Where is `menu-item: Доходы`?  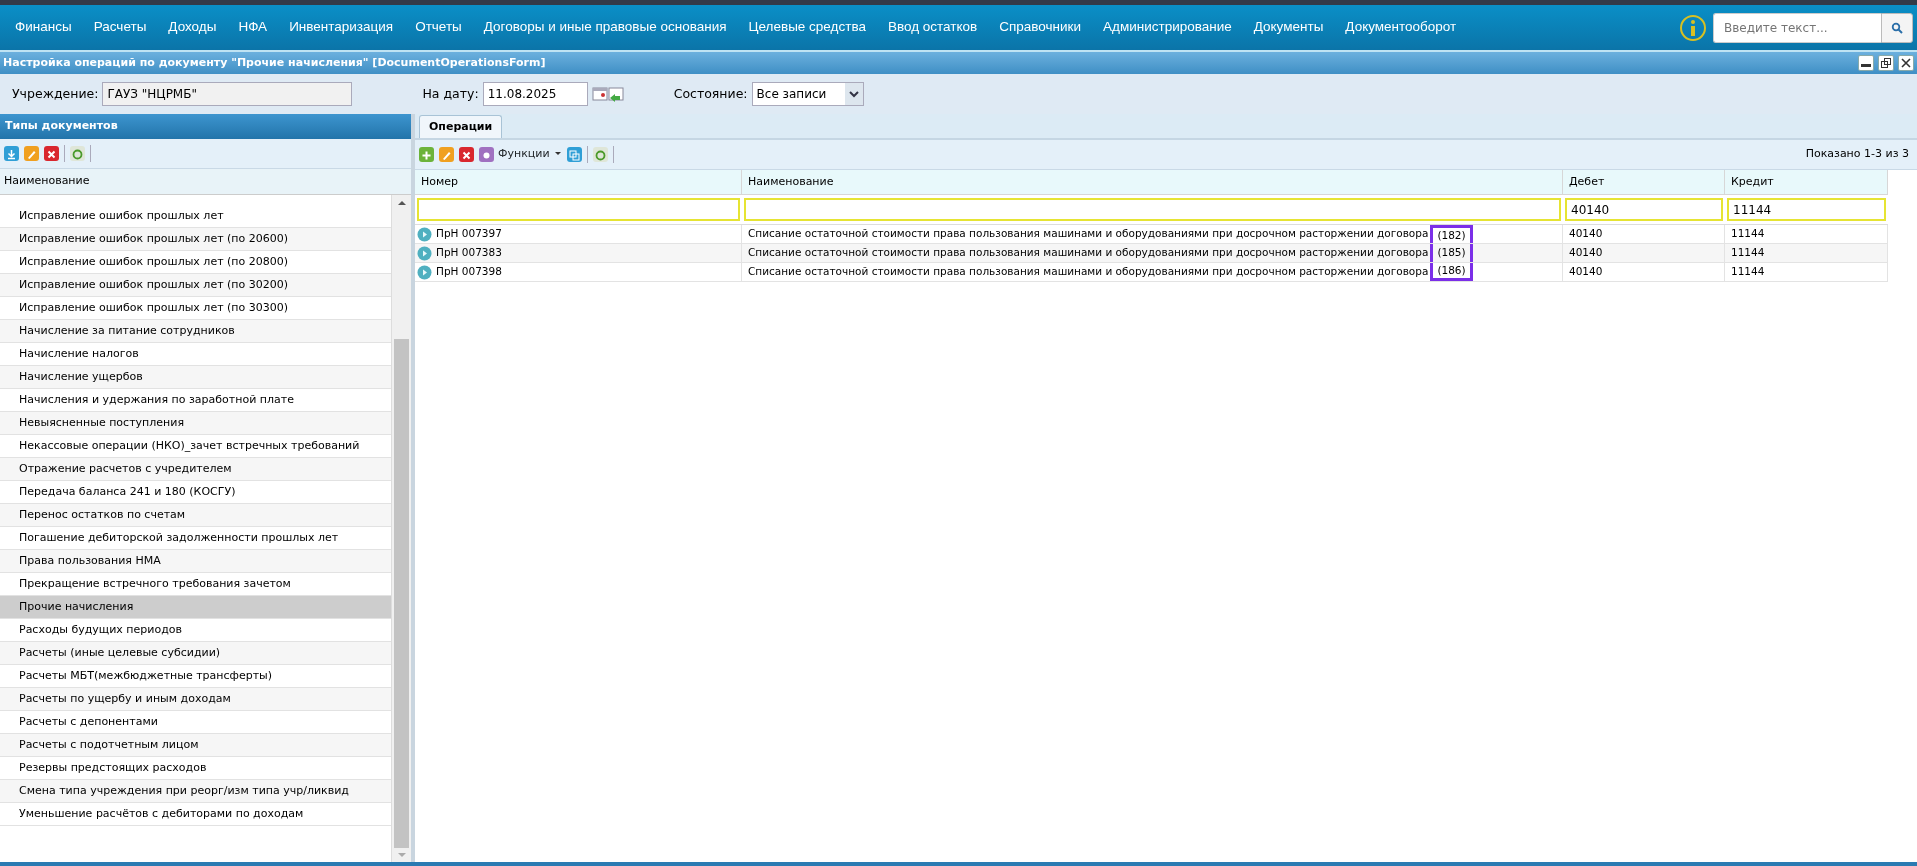
menu-item: Доходы is located at coordinates (192, 27).